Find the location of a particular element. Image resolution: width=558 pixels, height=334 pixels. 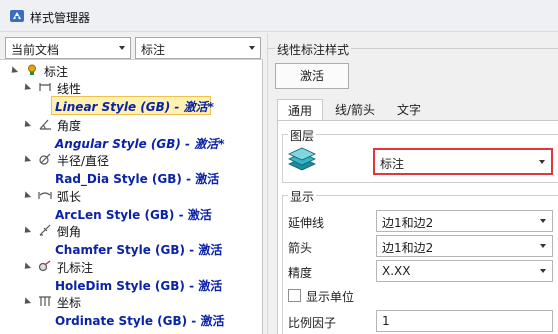

tree-style-item: ArcLen Style (GB) - 激活 is located at coordinates (131, 213).